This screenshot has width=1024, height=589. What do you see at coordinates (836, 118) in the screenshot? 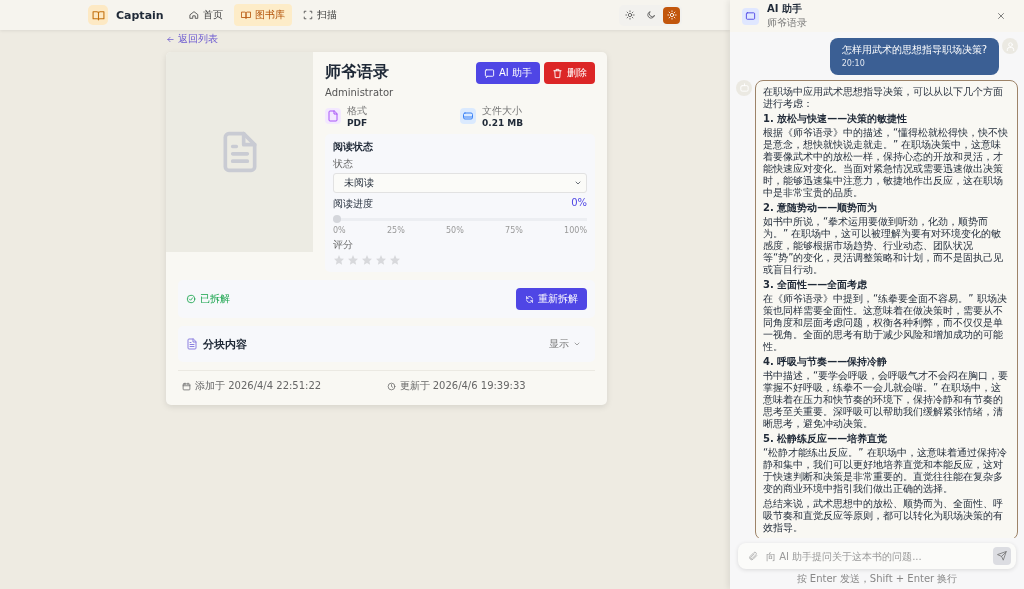
I see `message-heading: 1. 放松与快速——决策的敏捷性` at bounding box center [836, 118].